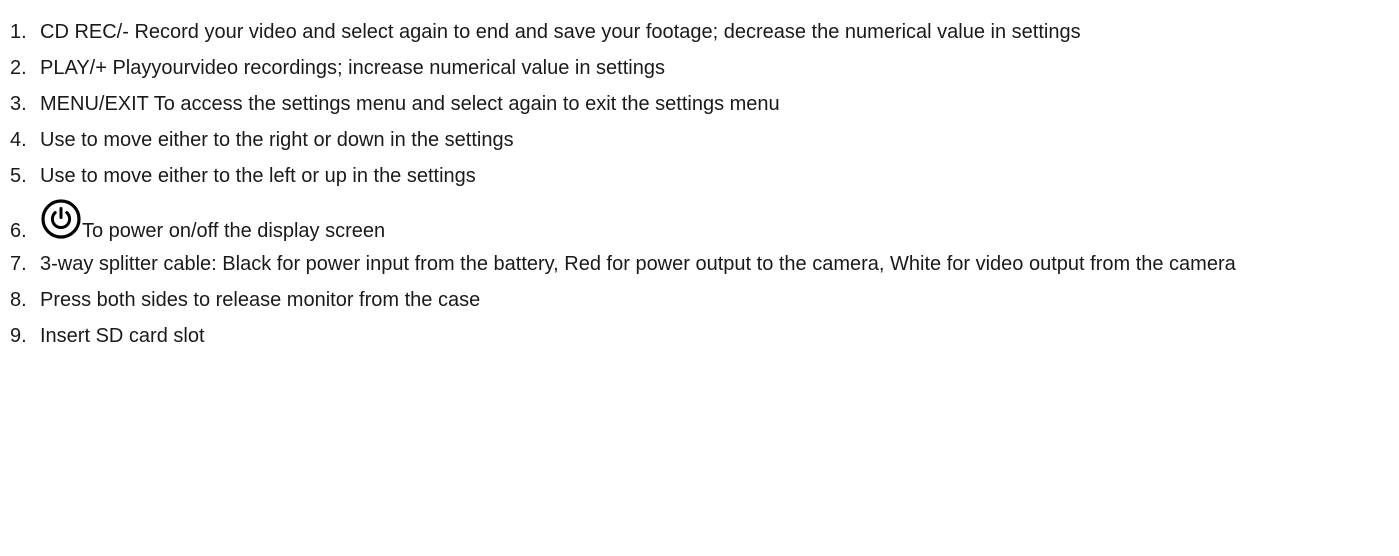 The height and width of the screenshot is (556, 1399). I want to click on item-number: 3., so click(18, 104).